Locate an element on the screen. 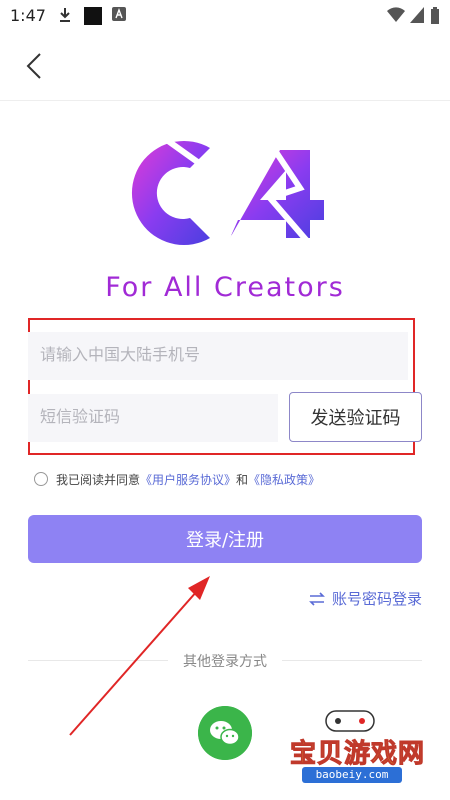 Image resolution: width=450 pixels, height=800 pixels. status-bar: 1:47 is located at coordinates (225, 15).